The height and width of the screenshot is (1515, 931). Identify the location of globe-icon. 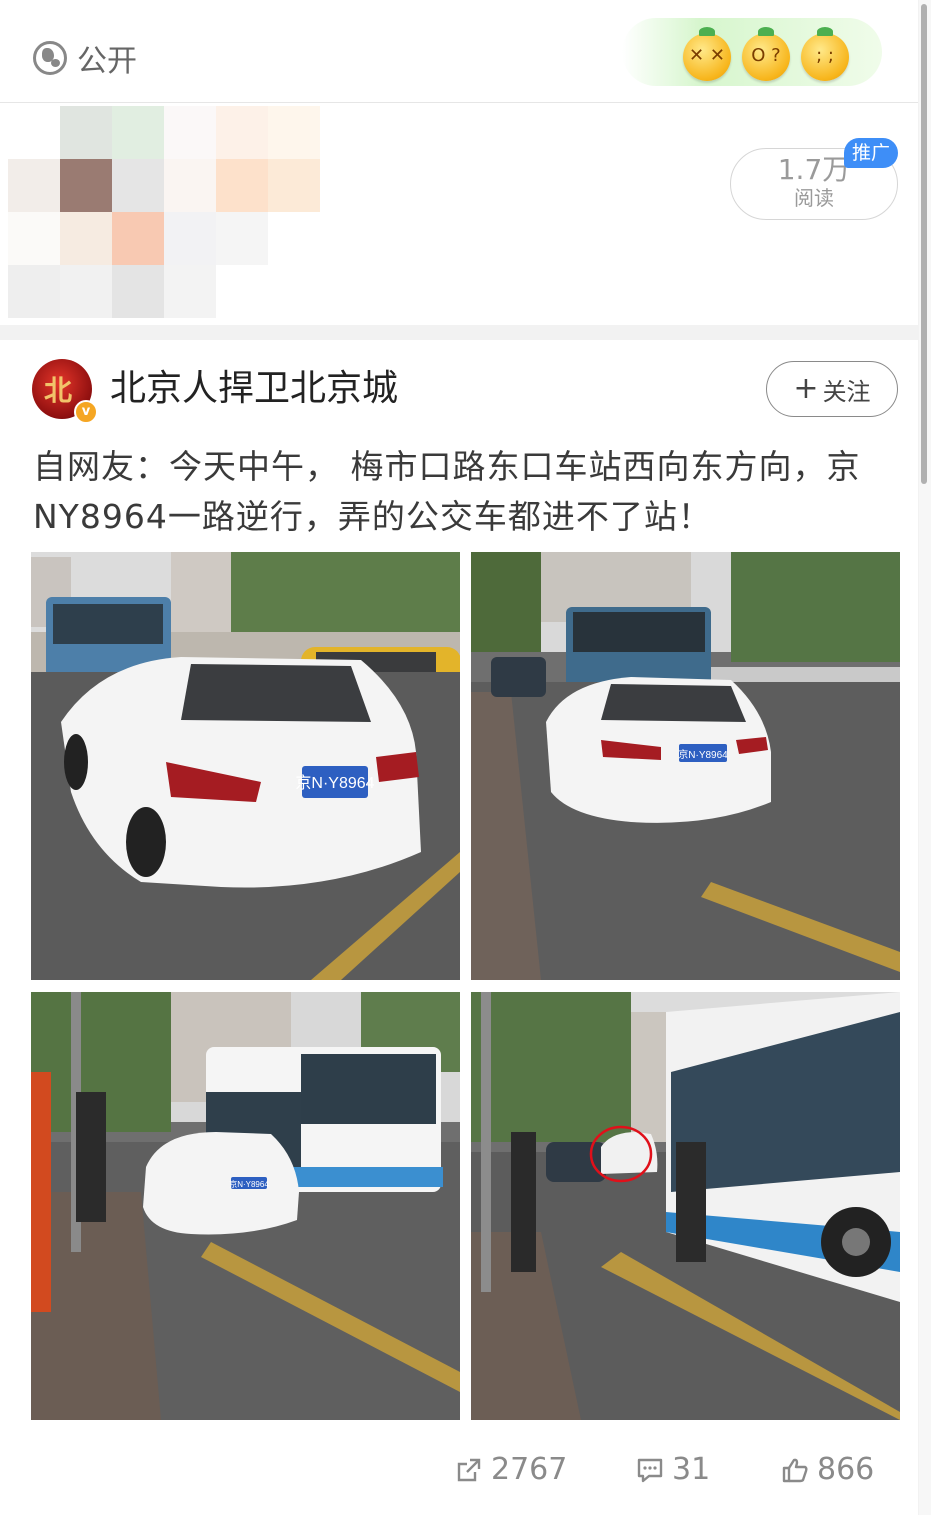
(50, 58).